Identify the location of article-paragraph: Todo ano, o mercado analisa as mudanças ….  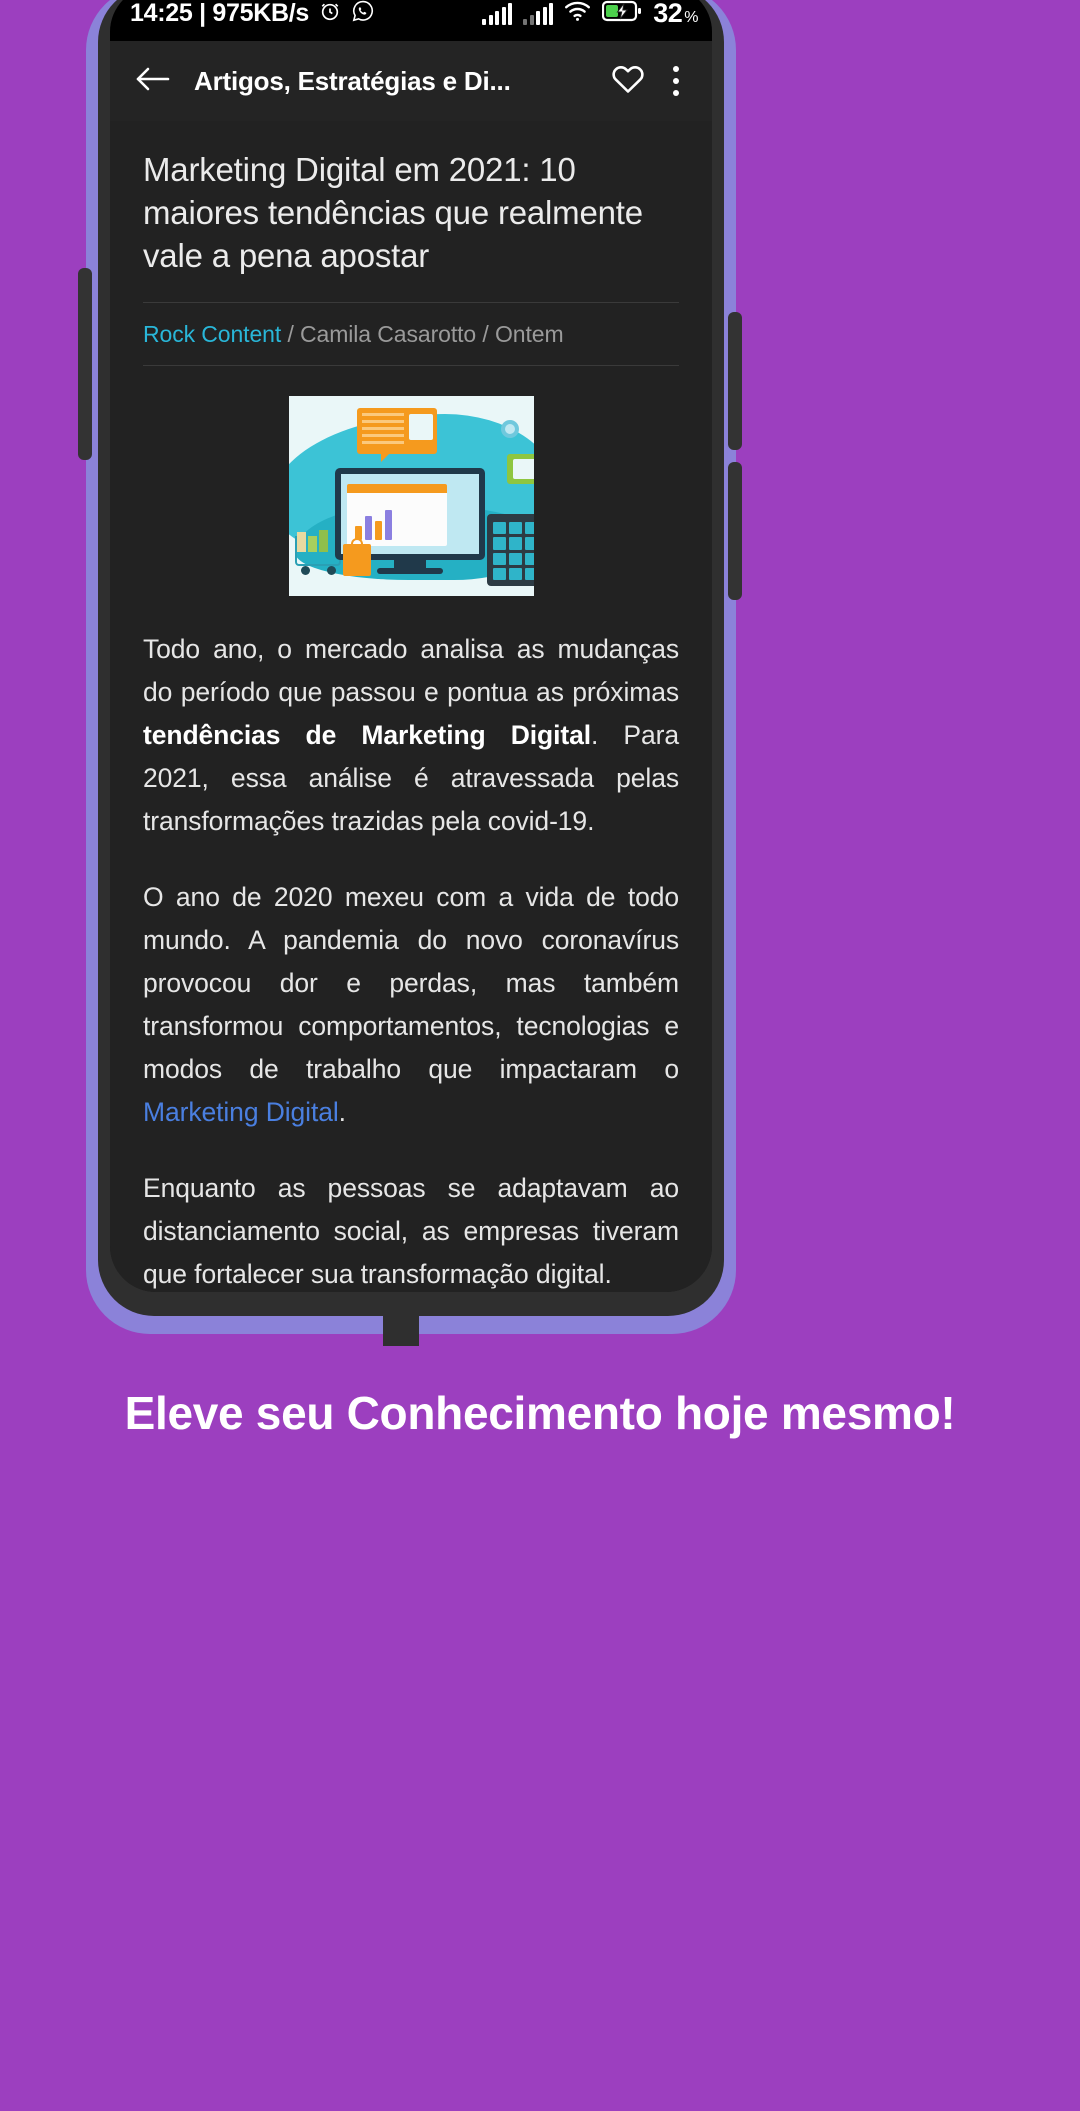
(411, 735).